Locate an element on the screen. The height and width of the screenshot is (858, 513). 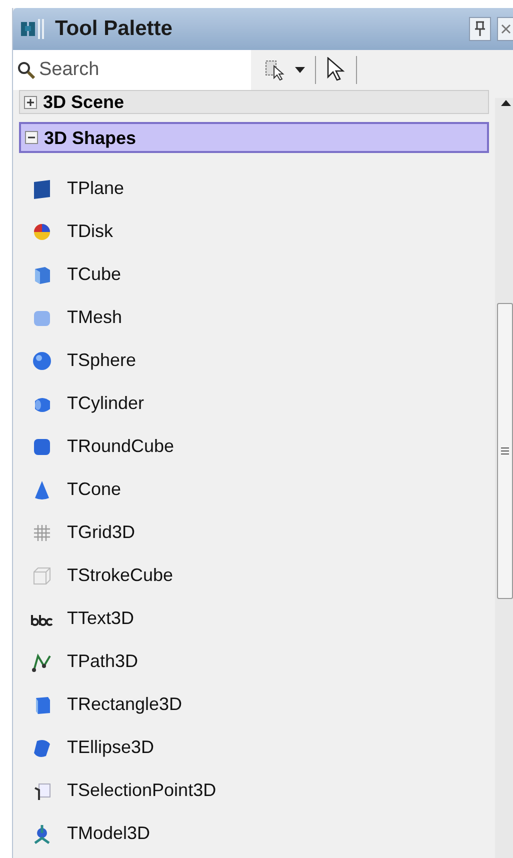
pointer-icon is located at coordinates (336, 70).